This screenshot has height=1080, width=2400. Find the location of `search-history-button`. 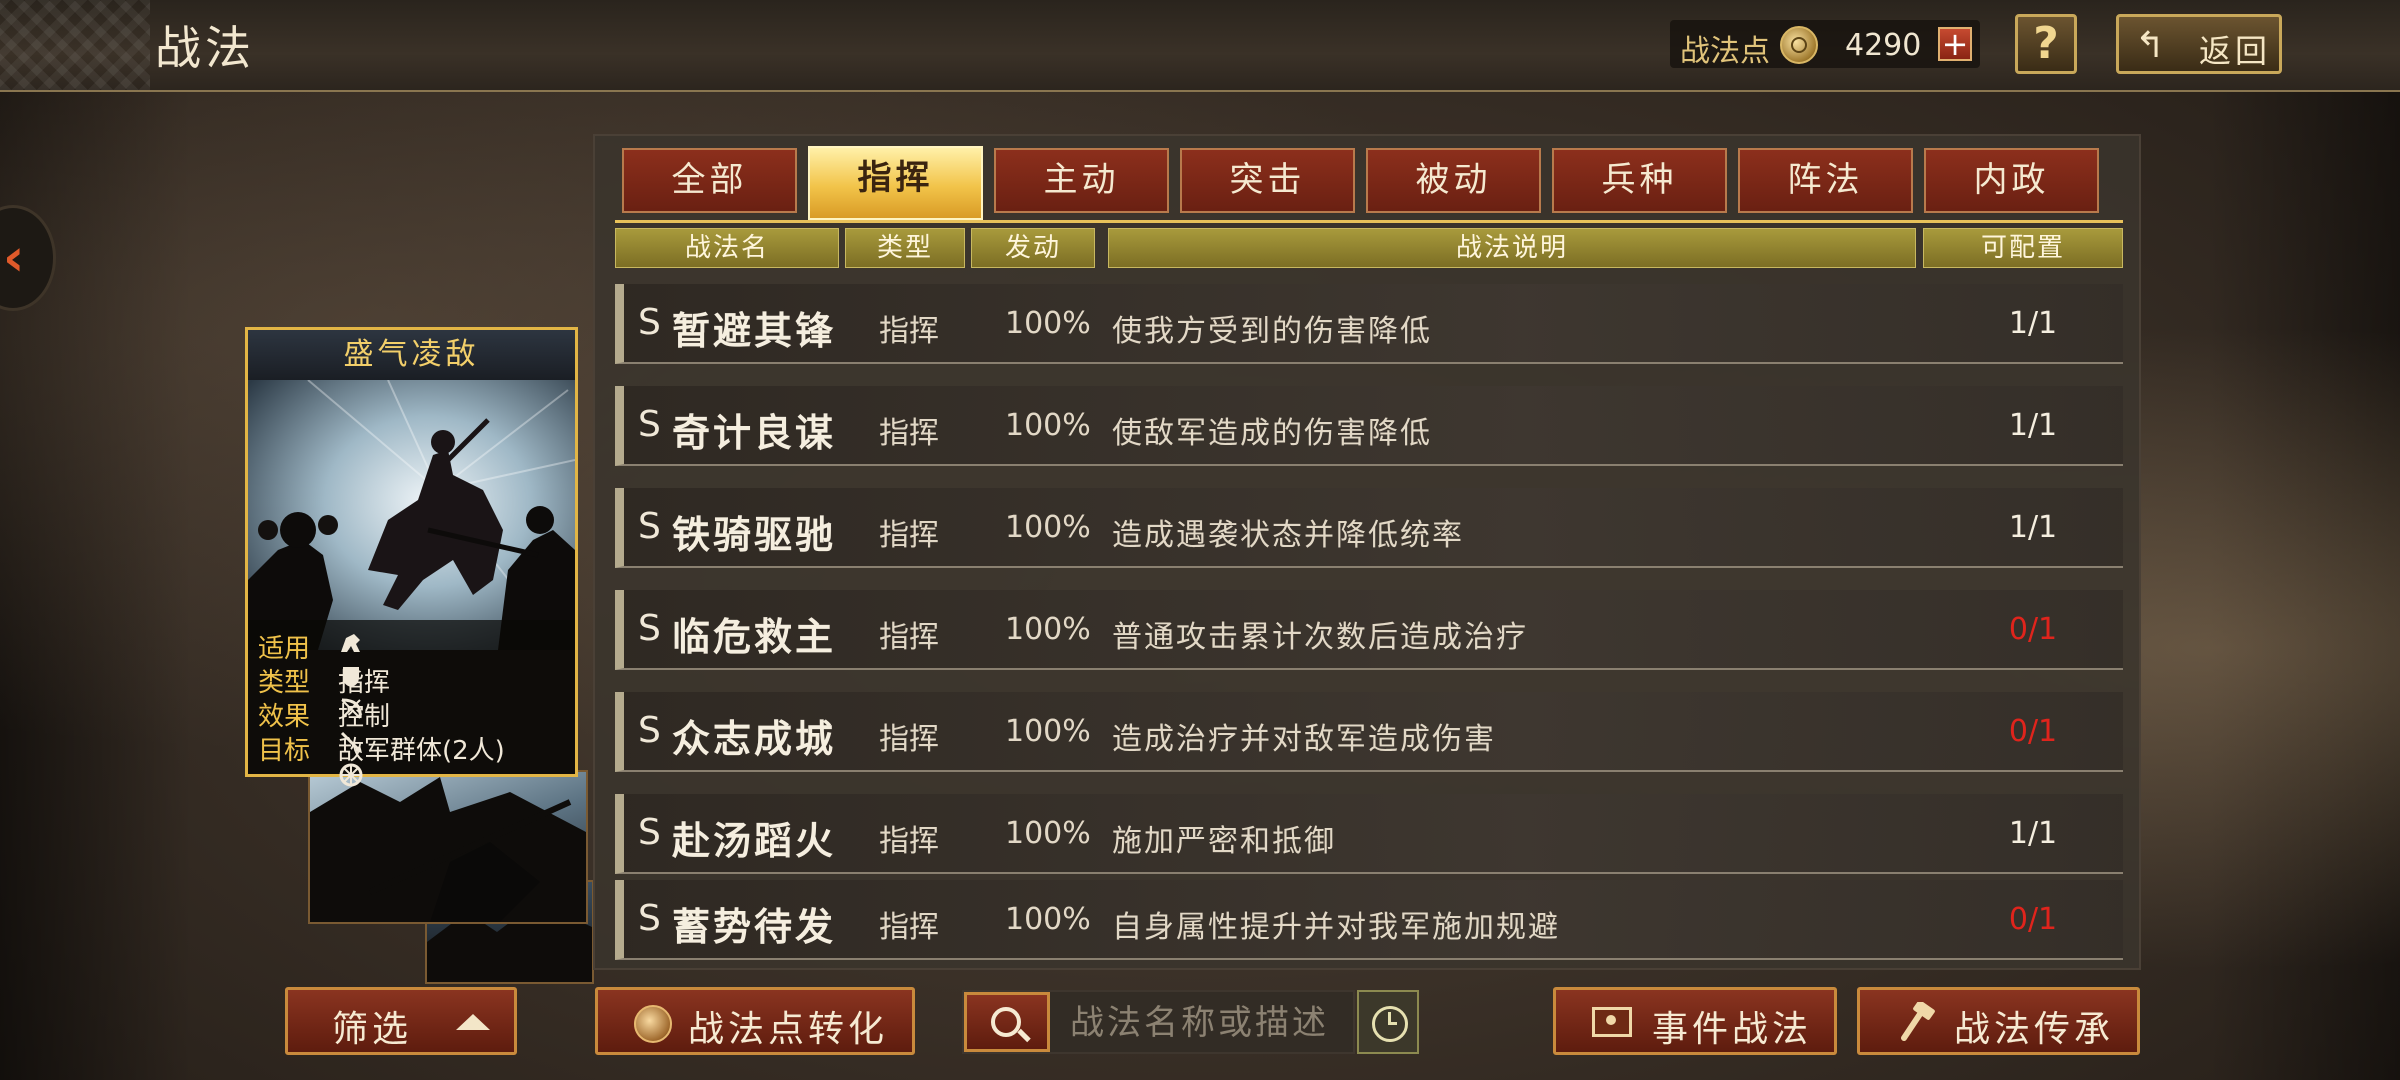

search-history-button is located at coordinates (1388, 1022).